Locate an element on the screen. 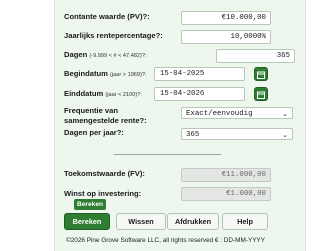 The width and height of the screenshot is (334, 251). future-value-output: €11.000,00 is located at coordinates (226, 175).